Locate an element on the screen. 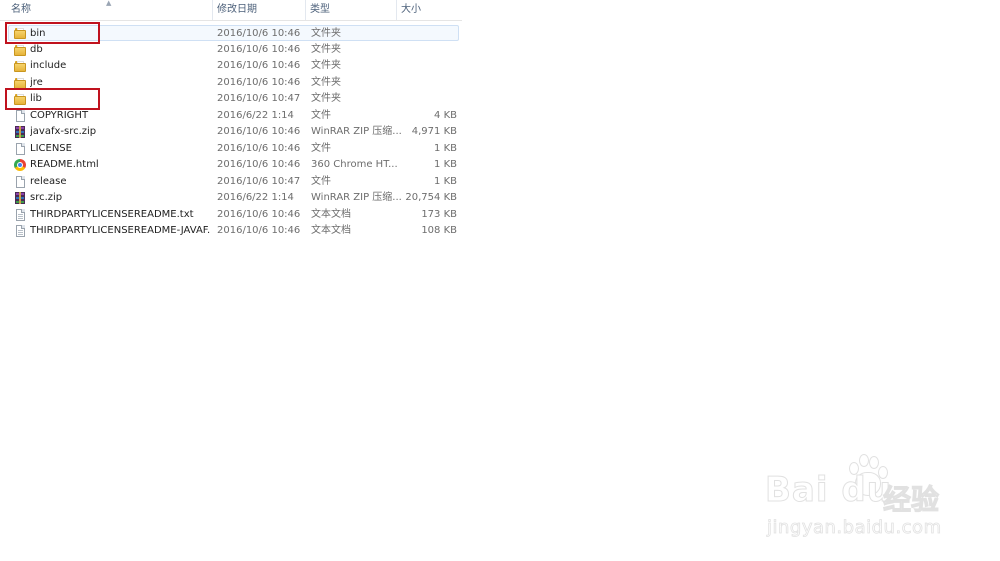 This screenshot has width=1000, height=561. file-row: LICENSE 2016/10/6 10:46 文件 1 KB is located at coordinates (231, 149).